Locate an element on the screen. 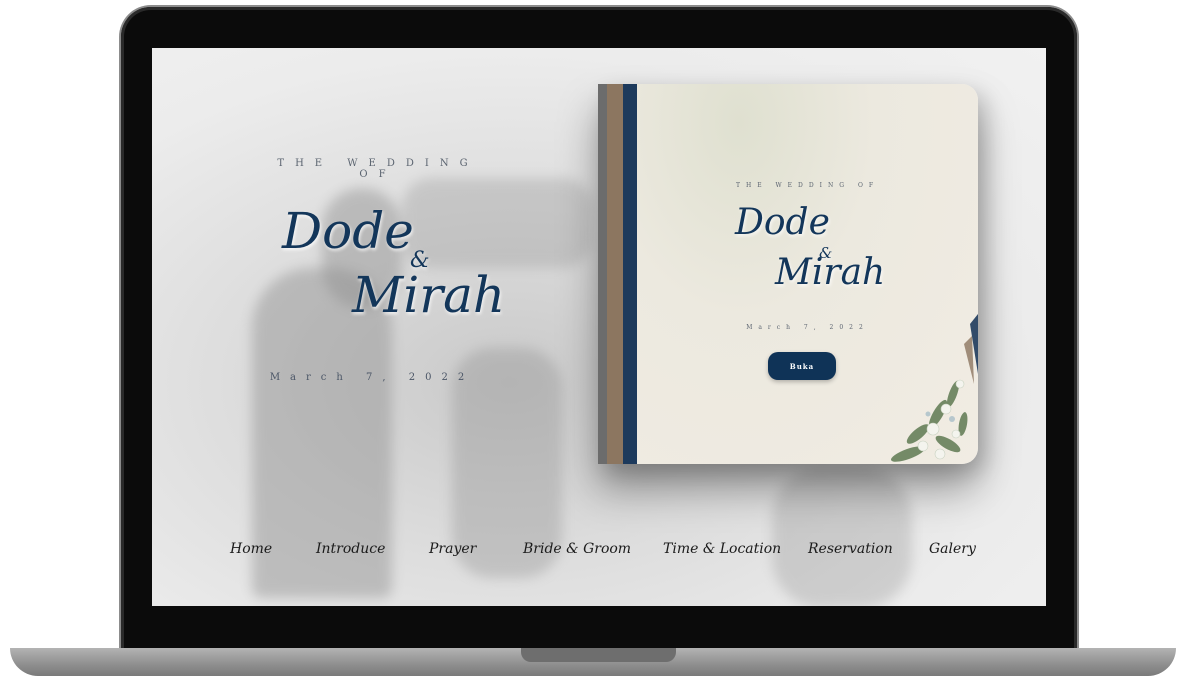  nav-time-location: Time & Location is located at coordinates (722, 549).